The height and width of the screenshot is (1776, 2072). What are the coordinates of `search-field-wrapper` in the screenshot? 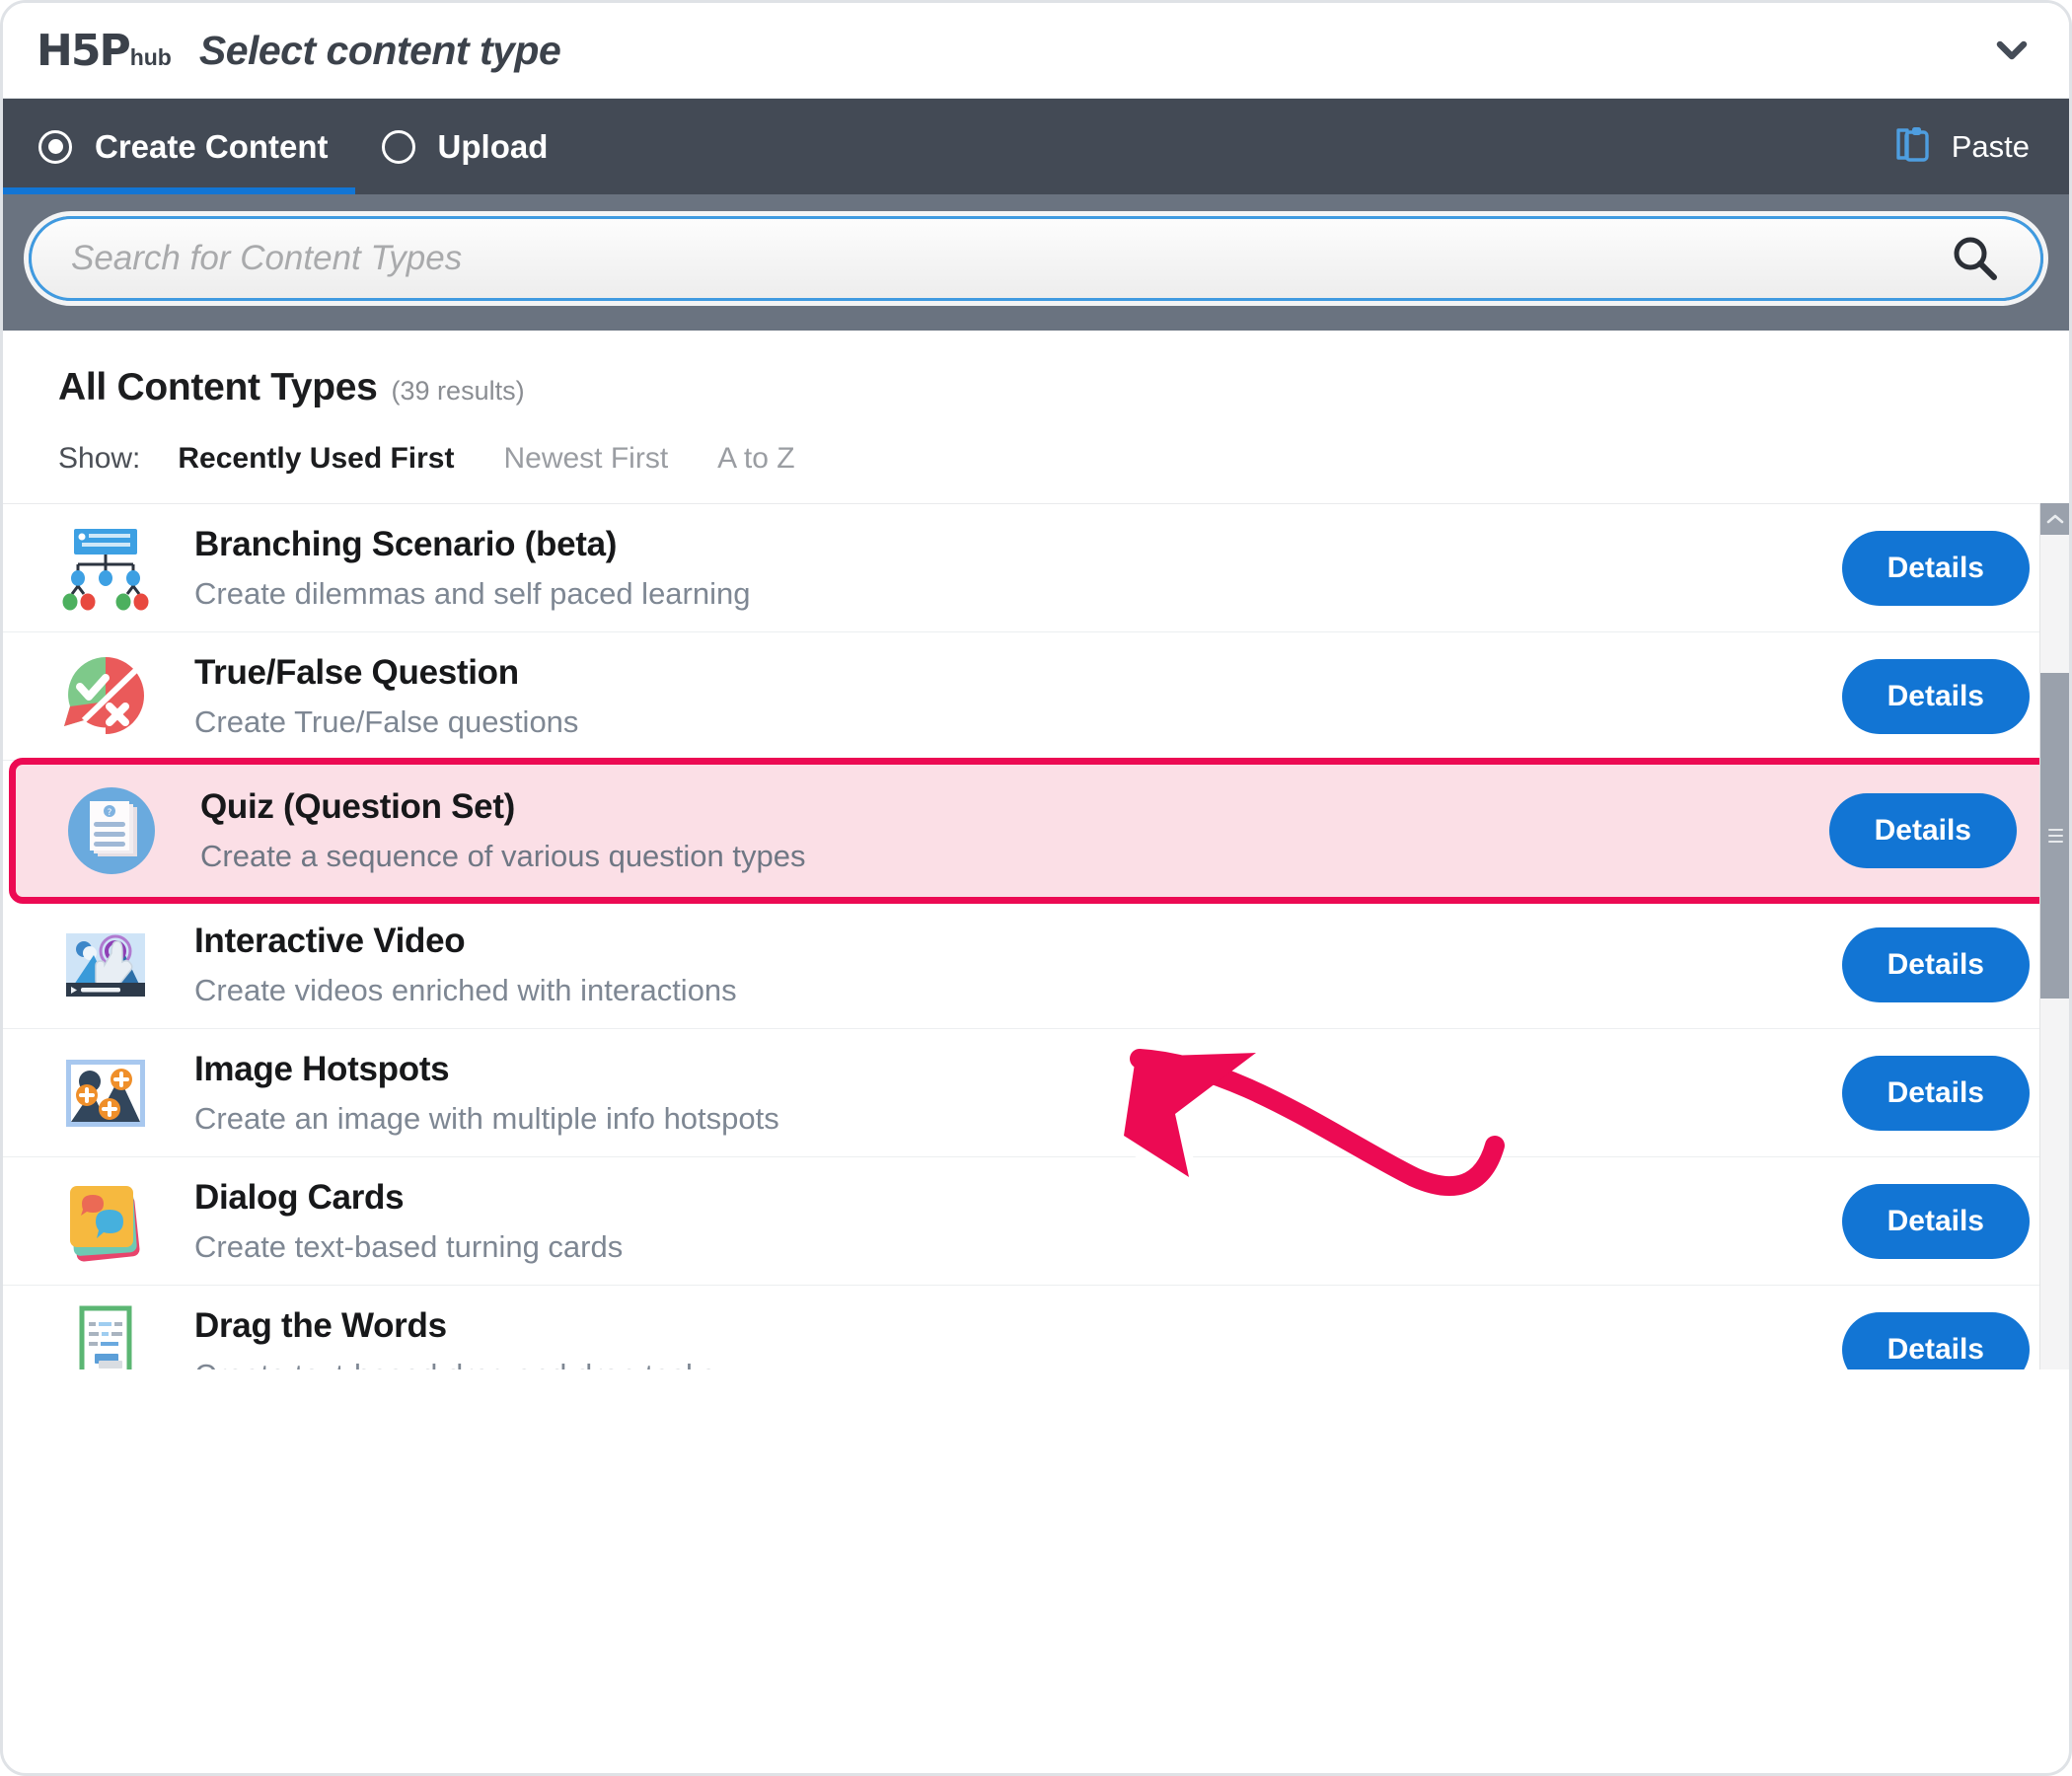 It's located at (1036, 259).